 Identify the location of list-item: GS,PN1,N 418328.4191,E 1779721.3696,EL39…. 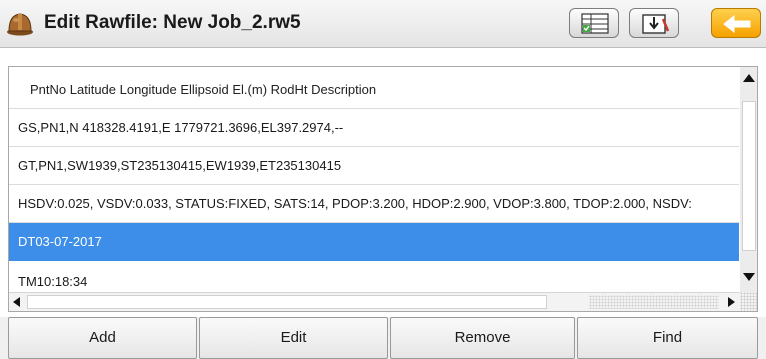
(374, 128).